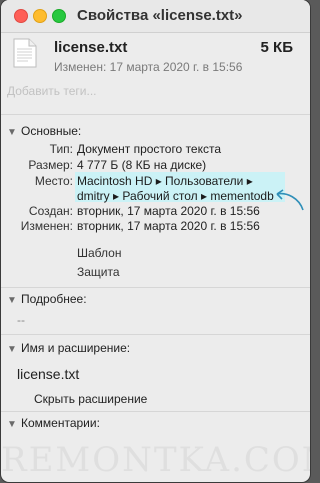 This screenshot has width=320, height=483. I want to click on watermark: REMONTKA.COM, so click(155, 460).